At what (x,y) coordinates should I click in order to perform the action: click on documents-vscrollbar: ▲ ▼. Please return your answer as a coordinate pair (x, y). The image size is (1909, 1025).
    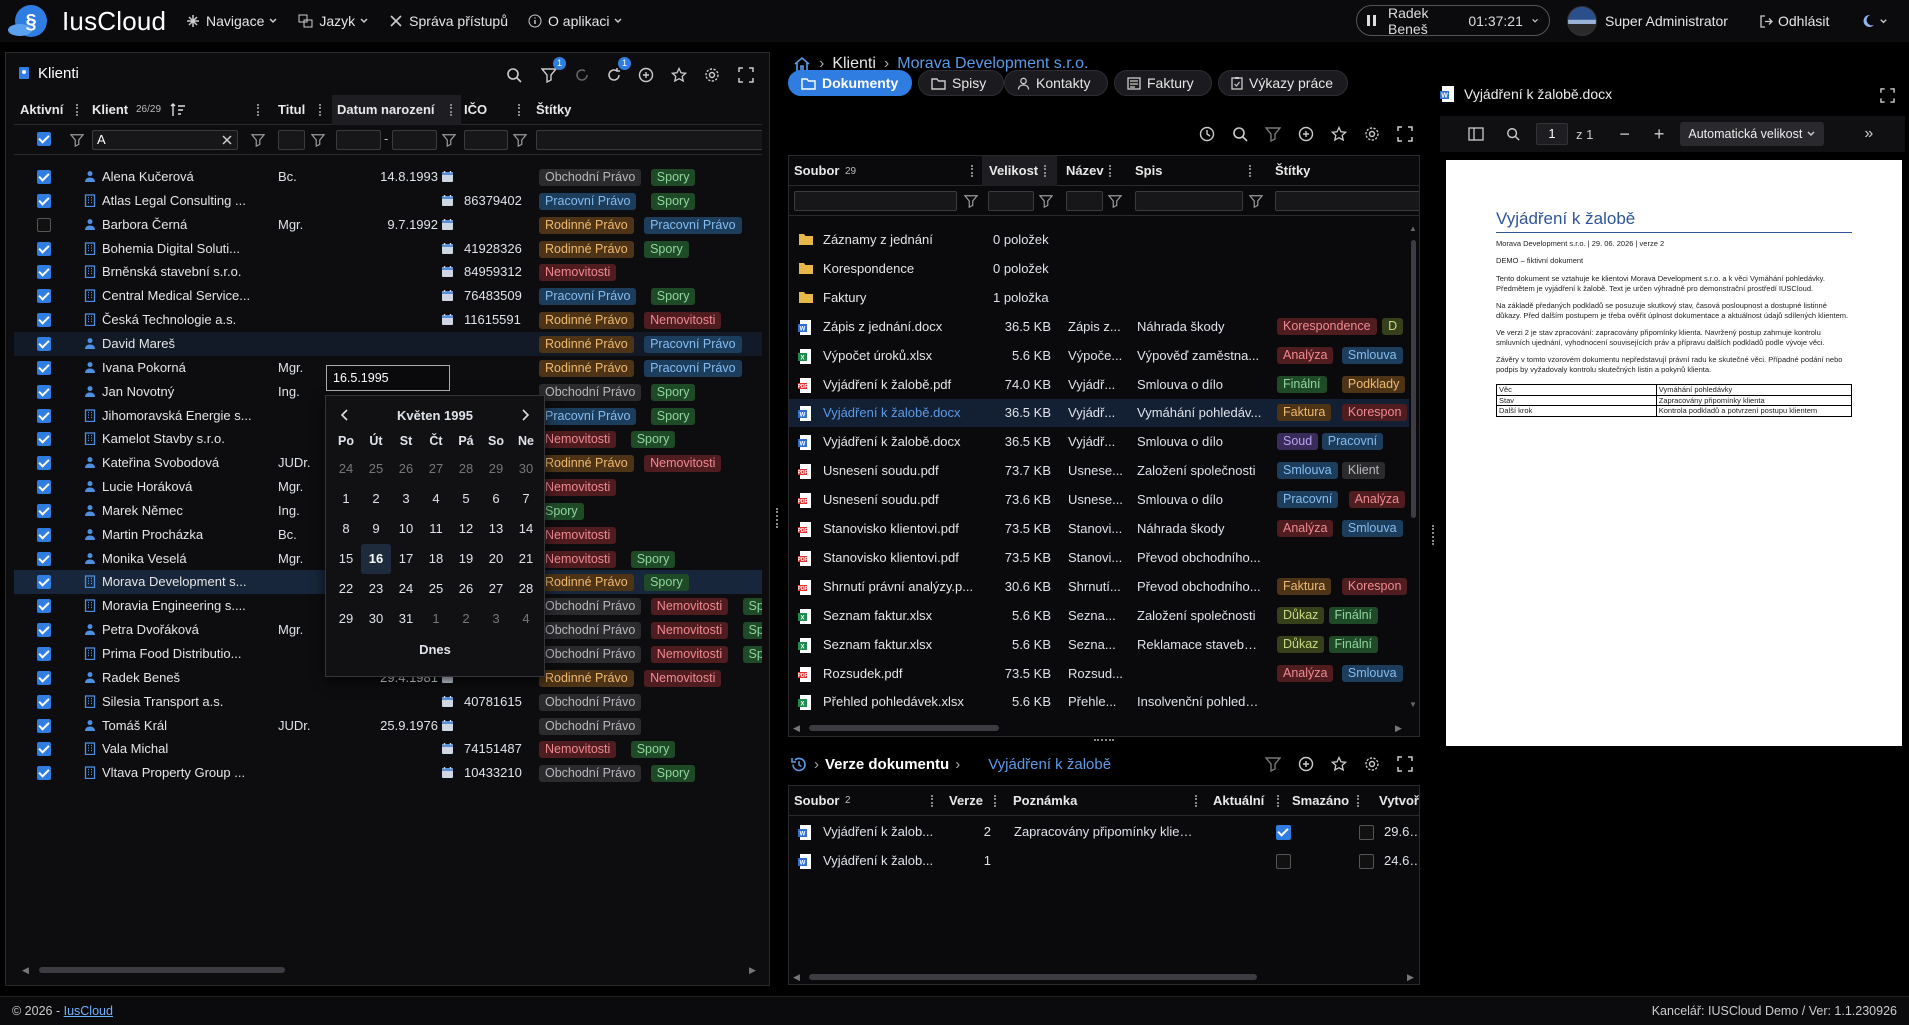
    Looking at the image, I should click on (1413, 468).